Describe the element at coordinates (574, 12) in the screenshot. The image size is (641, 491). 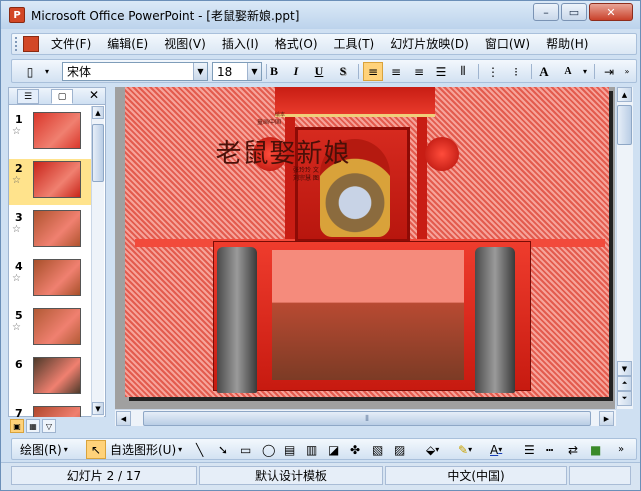
I see `restore-button: ▭` at that location.